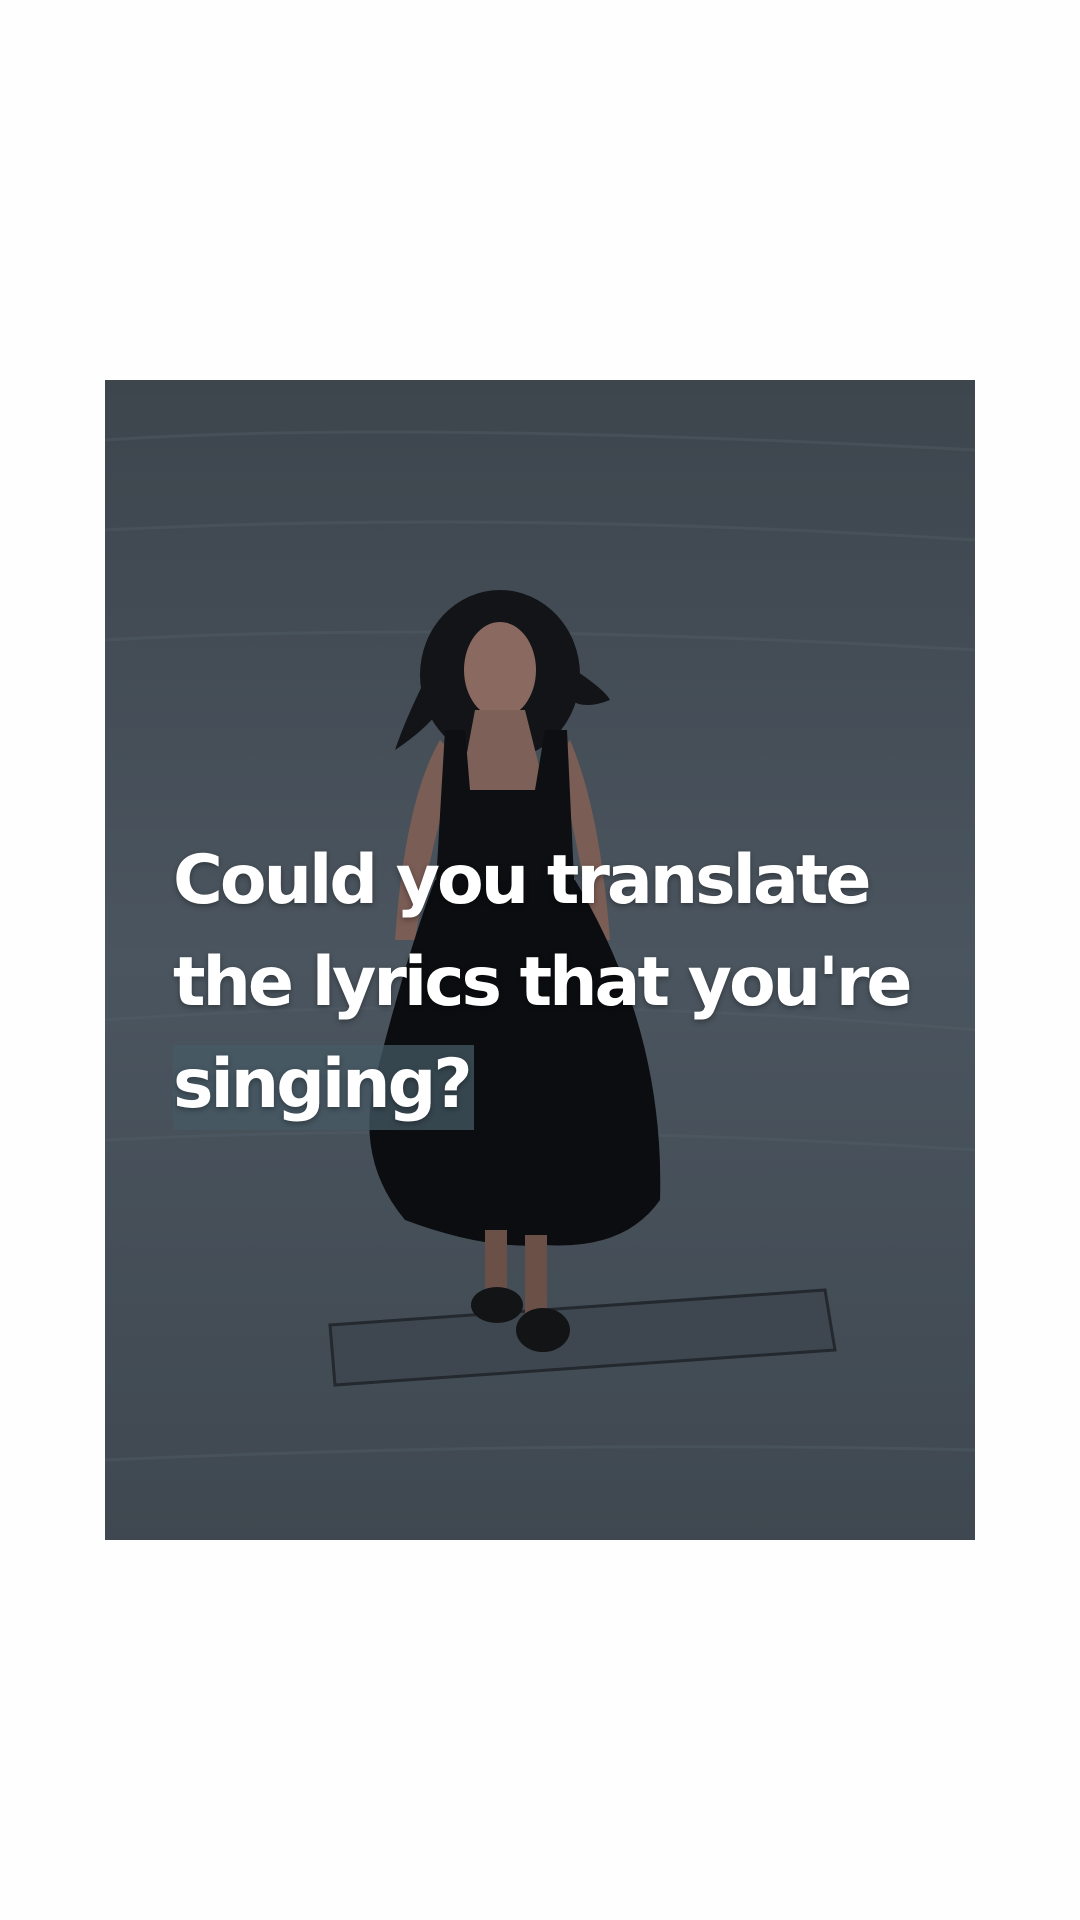 The width and height of the screenshot is (1080, 1920). What do you see at coordinates (522, 880) in the screenshot?
I see `caption-line-1: Could you translate` at bounding box center [522, 880].